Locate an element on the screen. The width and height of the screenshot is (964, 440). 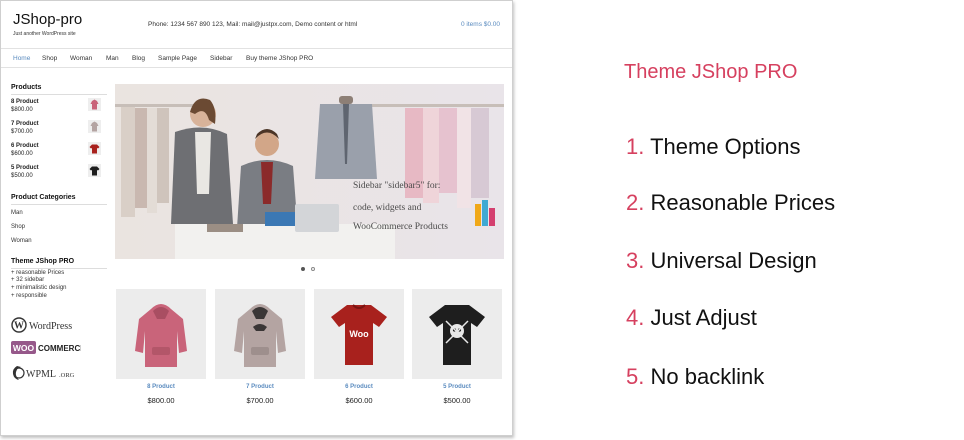
product-price: $600.00 is located at coordinates (359, 400).